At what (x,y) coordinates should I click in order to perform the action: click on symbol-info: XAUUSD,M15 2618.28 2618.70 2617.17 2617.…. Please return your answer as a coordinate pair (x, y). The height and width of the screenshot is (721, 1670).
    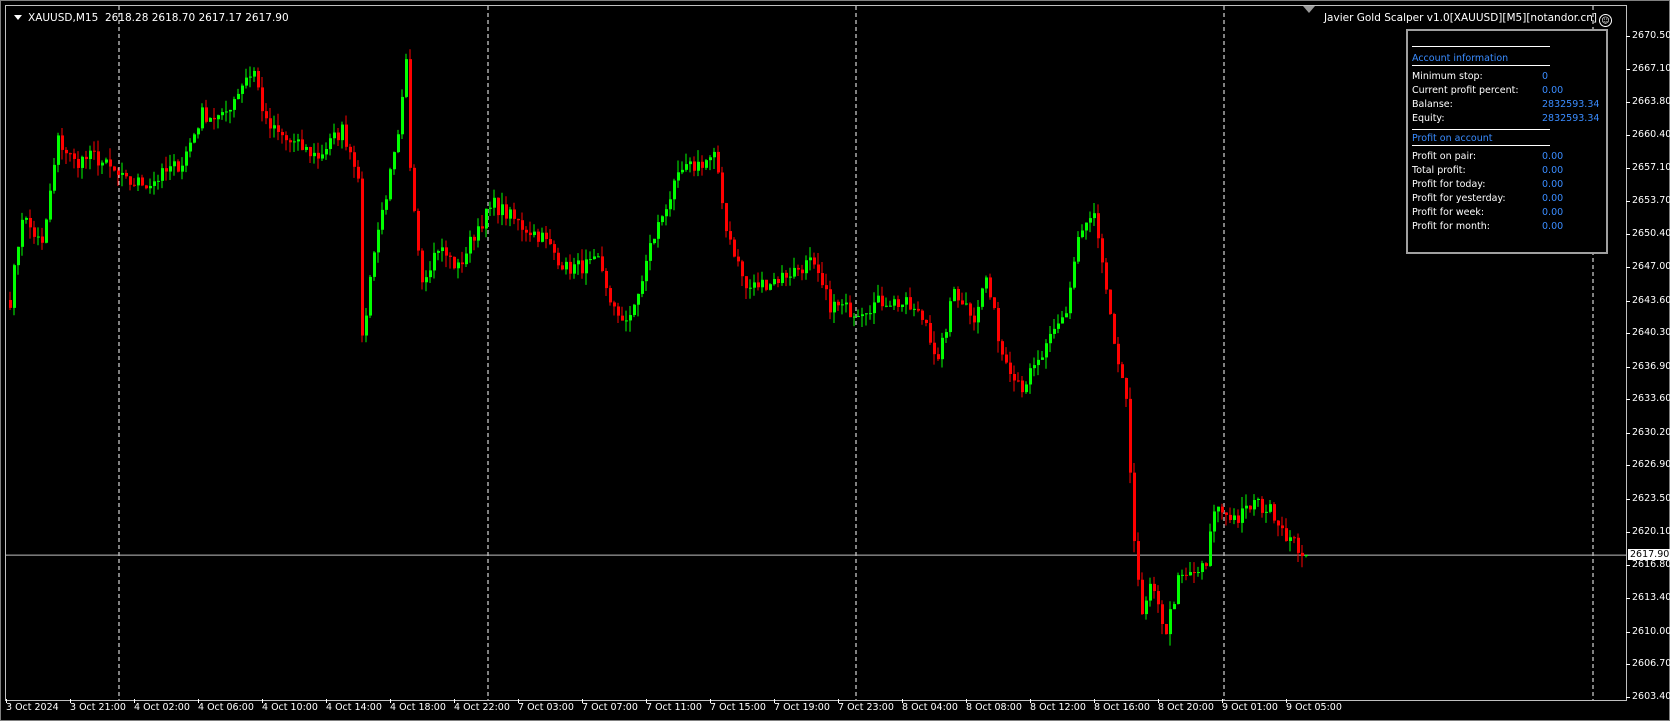
    Looking at the image, I should click on (151, 18).